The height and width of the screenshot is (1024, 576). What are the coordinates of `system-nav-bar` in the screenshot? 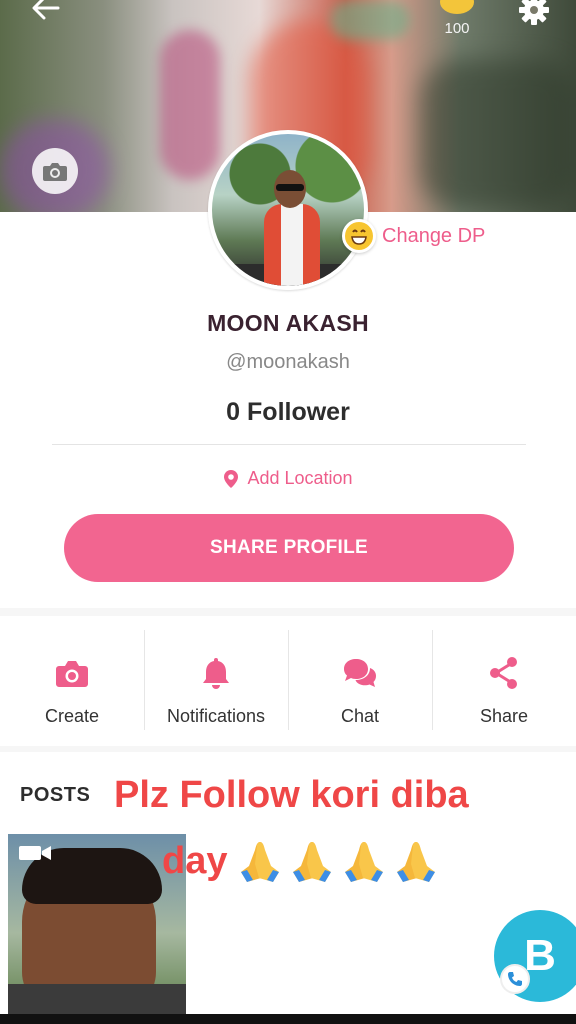 It's located at (288, 1019).